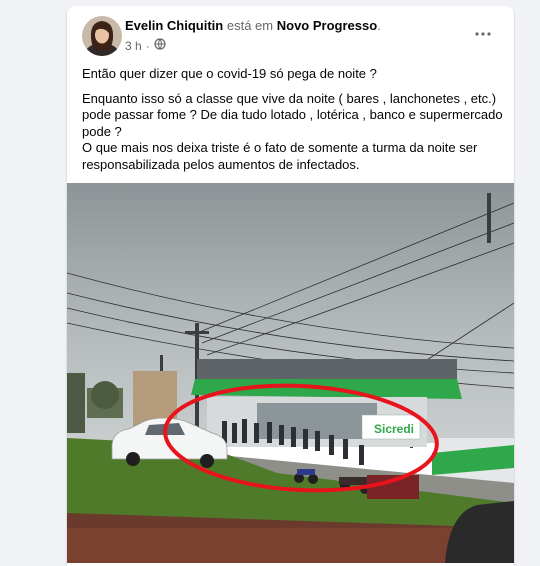 The width and height of the screenshot is (540, 566). I want to click on more-options-button, so click(483, 32).